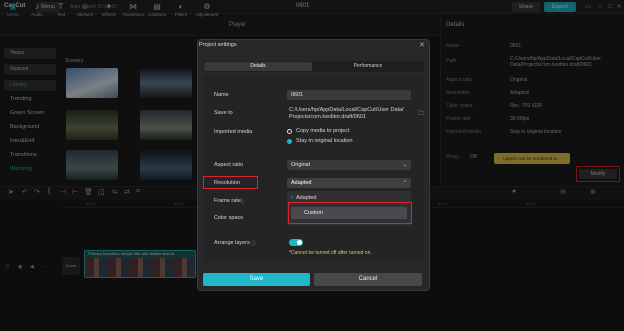 The image size is (624, 331). What do you see at coordinates (323, 131) in the screenshot?
I see `copy-media-option: Copy media to project` at bounding box center [323, 131].